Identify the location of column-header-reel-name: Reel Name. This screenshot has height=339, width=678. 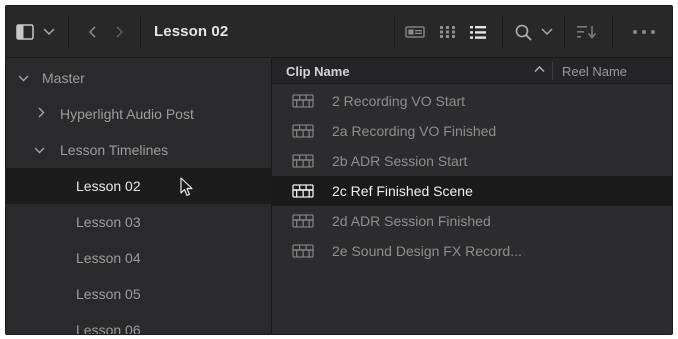
(594, 71).